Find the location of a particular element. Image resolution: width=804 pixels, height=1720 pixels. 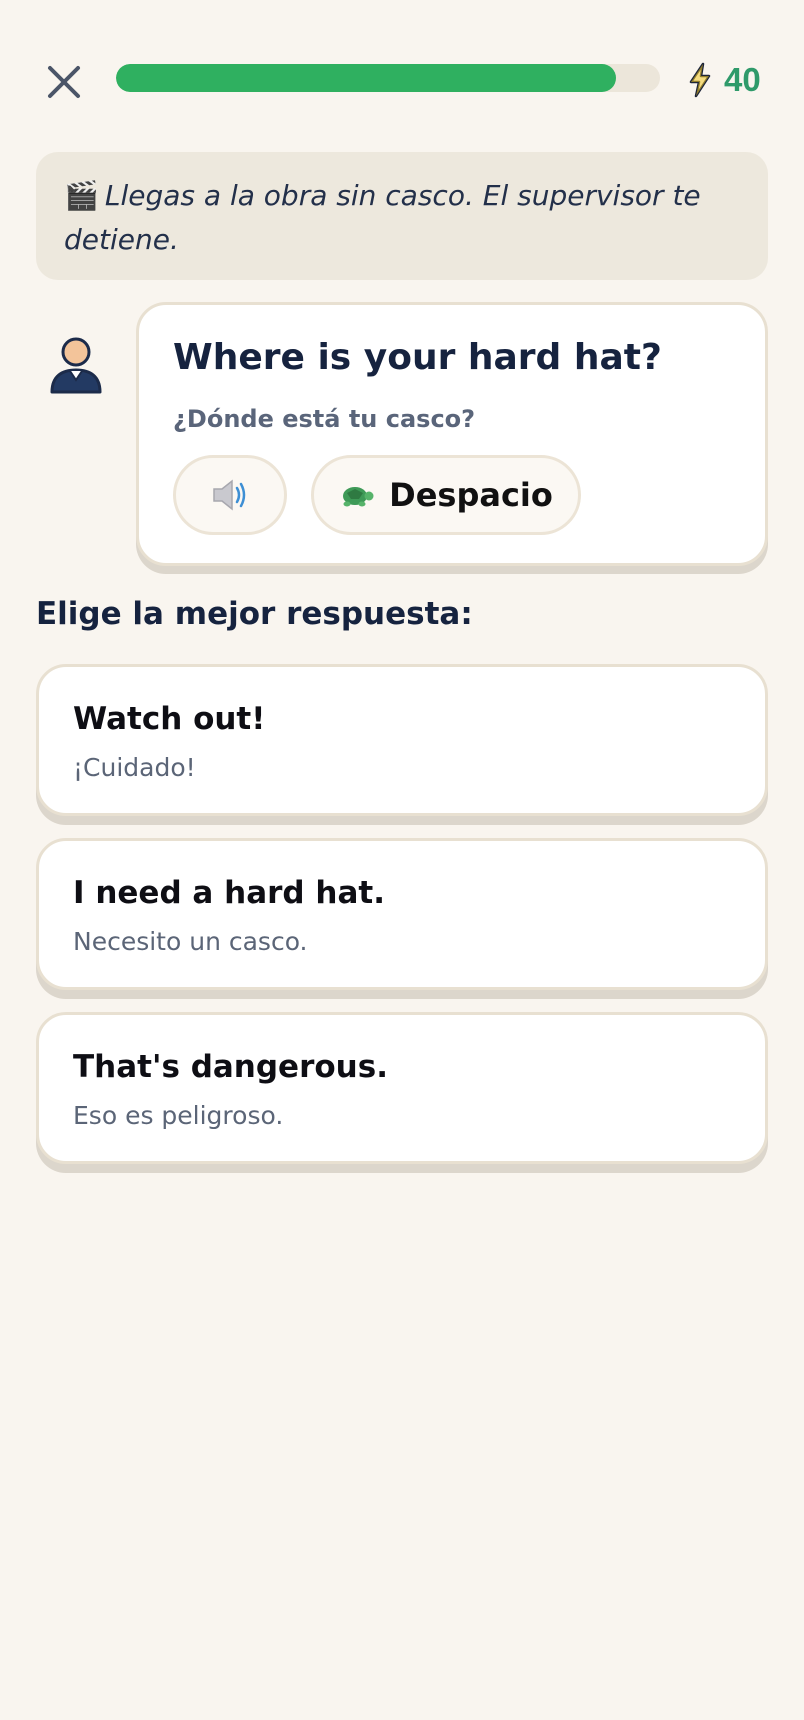

lesson-progress-bar is located at coordinates (388, 78).